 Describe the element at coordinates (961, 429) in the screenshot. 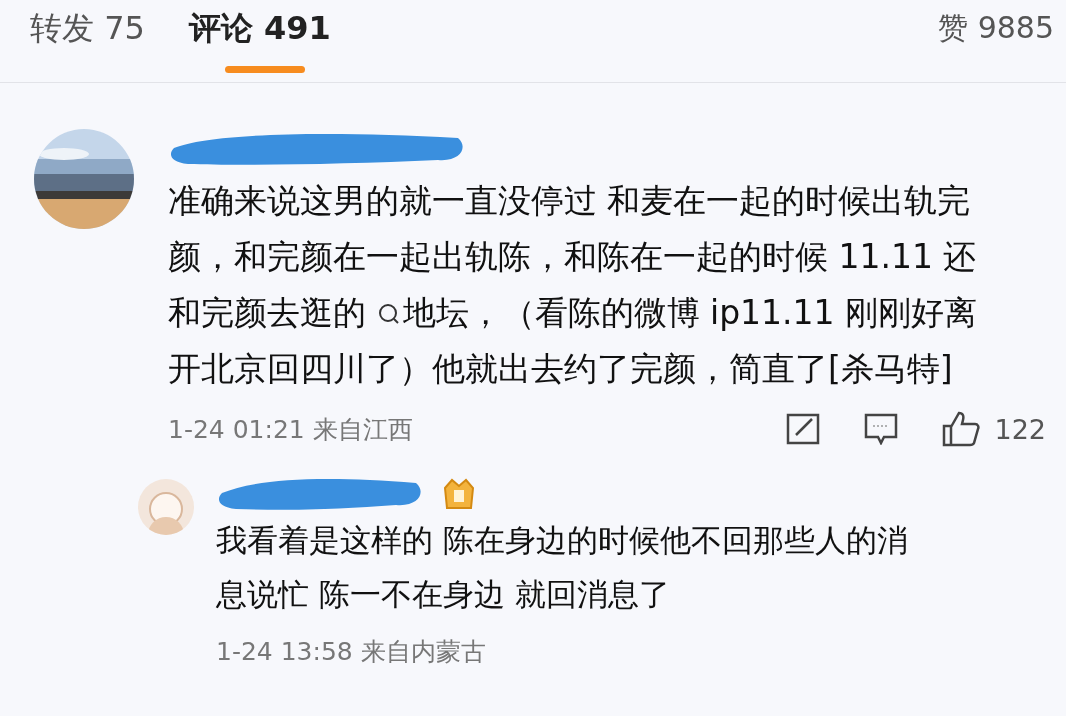

I see `thumbs-up-icon` at that location.